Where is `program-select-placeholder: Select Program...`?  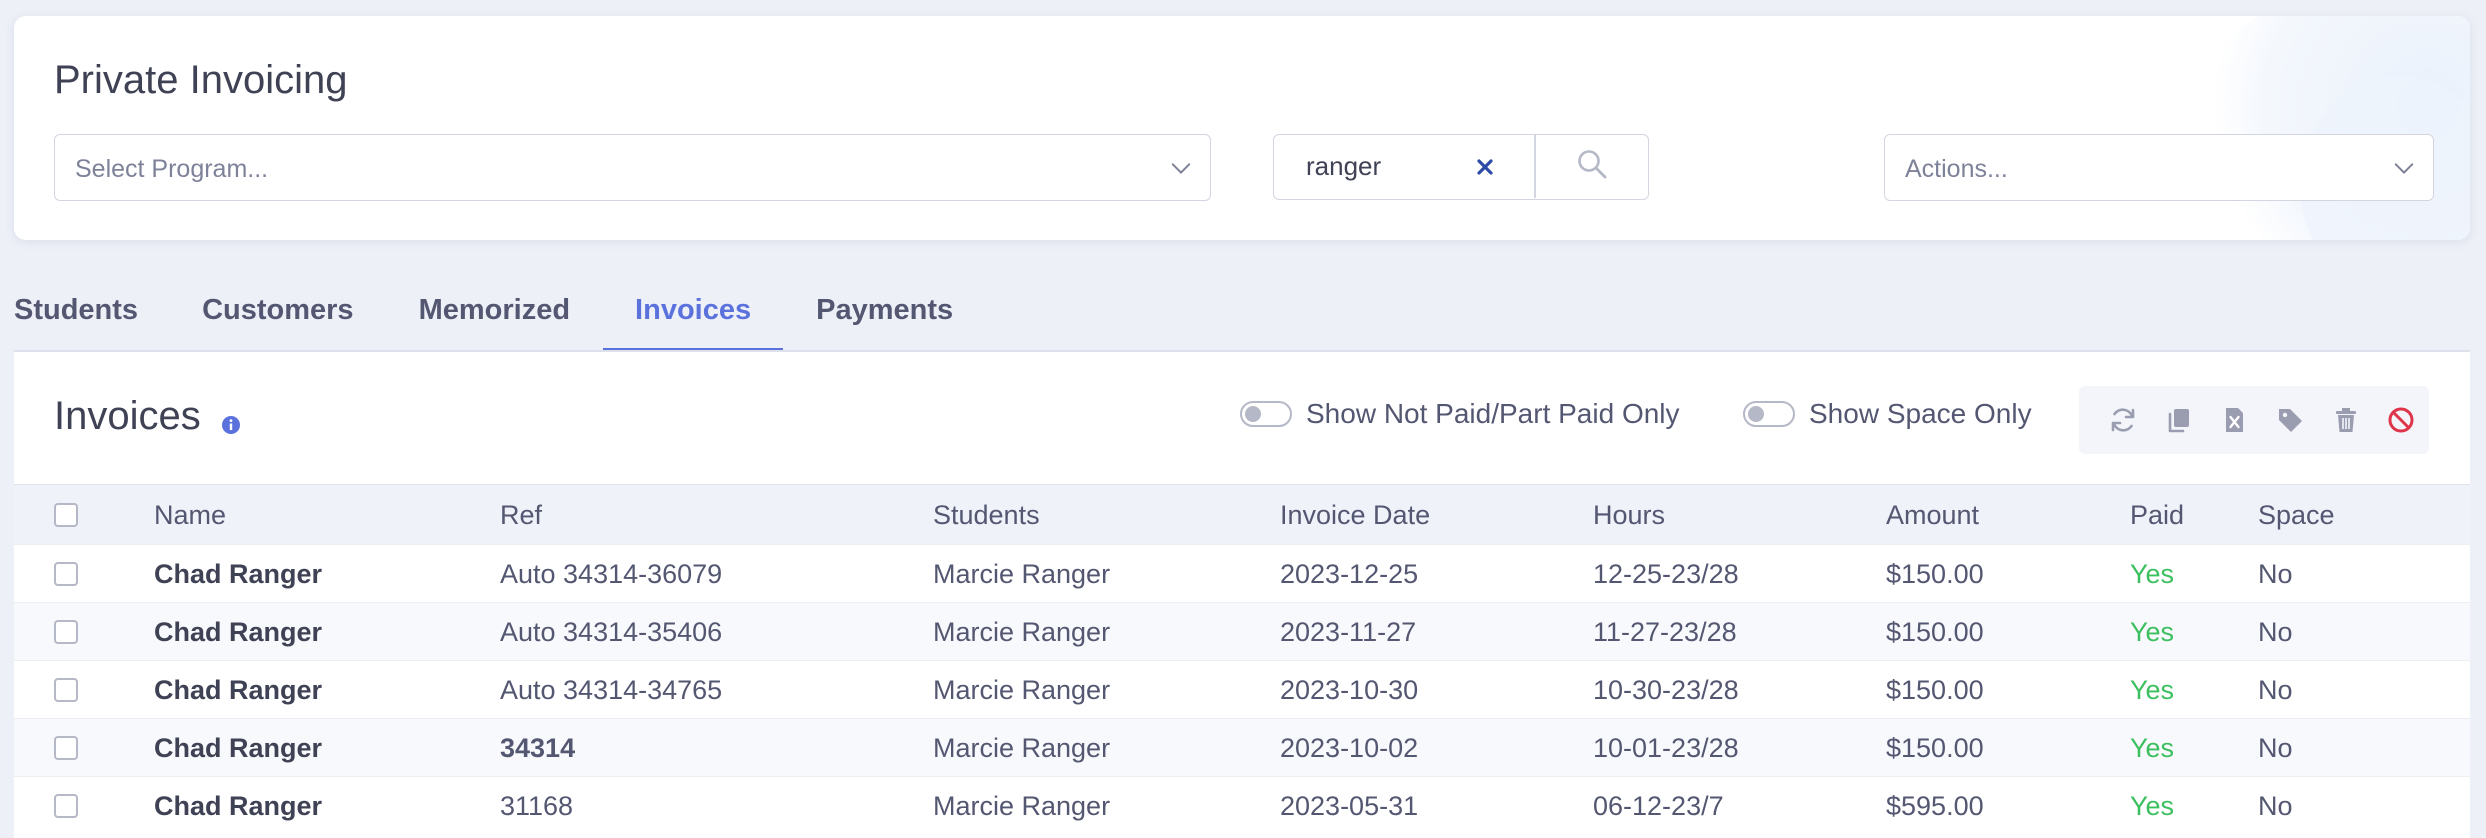 program-select-placeholder: Select Program... is located at coordinates (172, 169).